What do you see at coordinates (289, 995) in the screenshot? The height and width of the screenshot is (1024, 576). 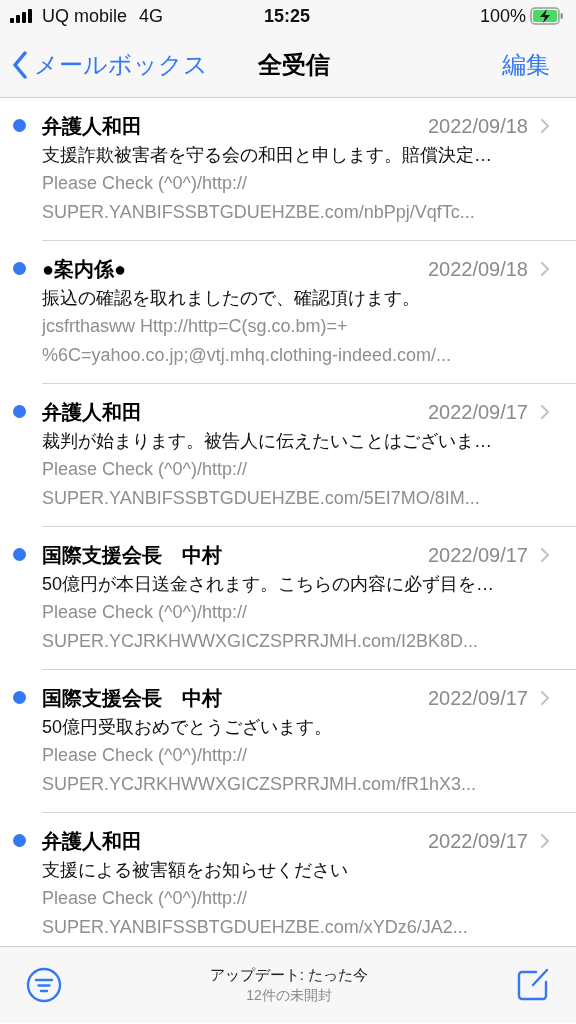 I see `unread-count: 12件の未開封` at bounding box center [289, 995].